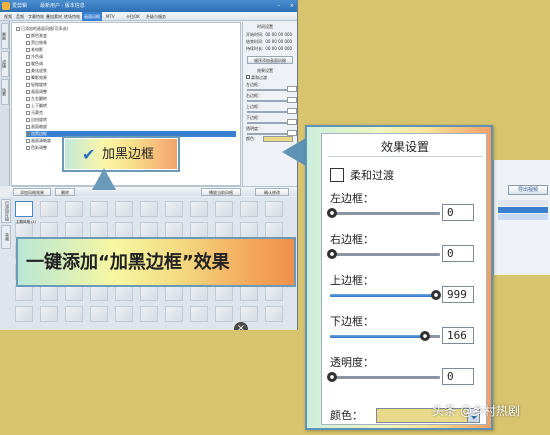  What do you see at coordinates (131, 43) in the screenshot?
I see `tree-item: 黑白效果` at bounding box center [131, 43].